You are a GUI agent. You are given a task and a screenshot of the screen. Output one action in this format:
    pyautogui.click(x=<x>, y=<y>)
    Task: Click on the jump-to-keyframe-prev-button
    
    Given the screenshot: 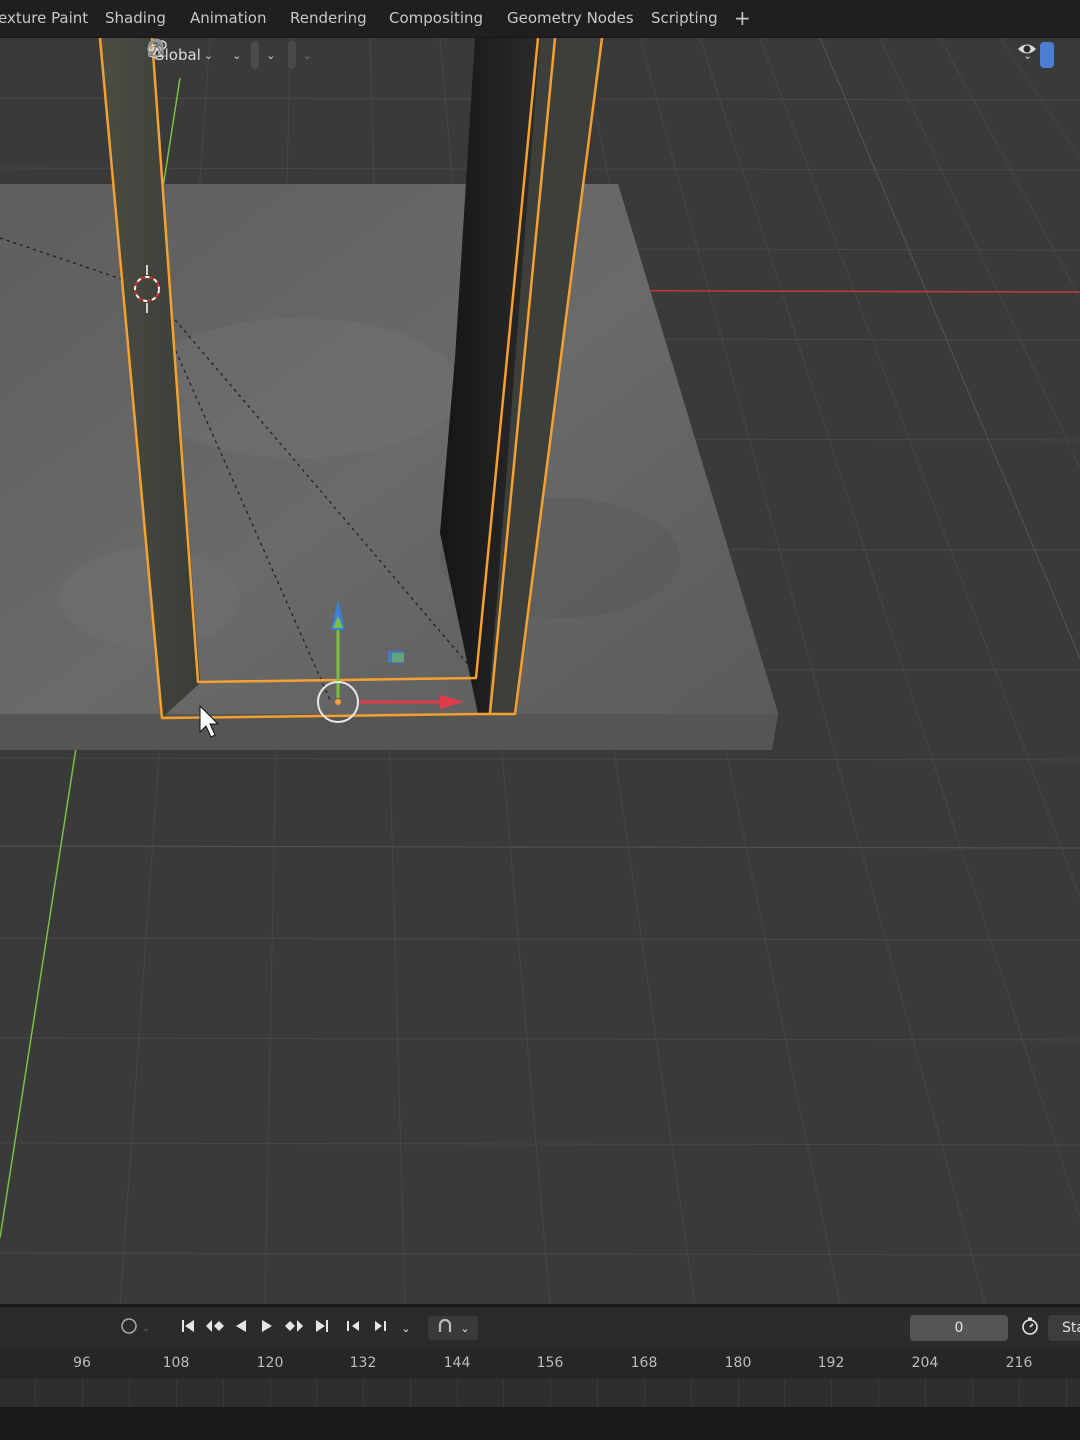 What is the action you would take?
    pyautogui.click(x=215, y=1328)
    